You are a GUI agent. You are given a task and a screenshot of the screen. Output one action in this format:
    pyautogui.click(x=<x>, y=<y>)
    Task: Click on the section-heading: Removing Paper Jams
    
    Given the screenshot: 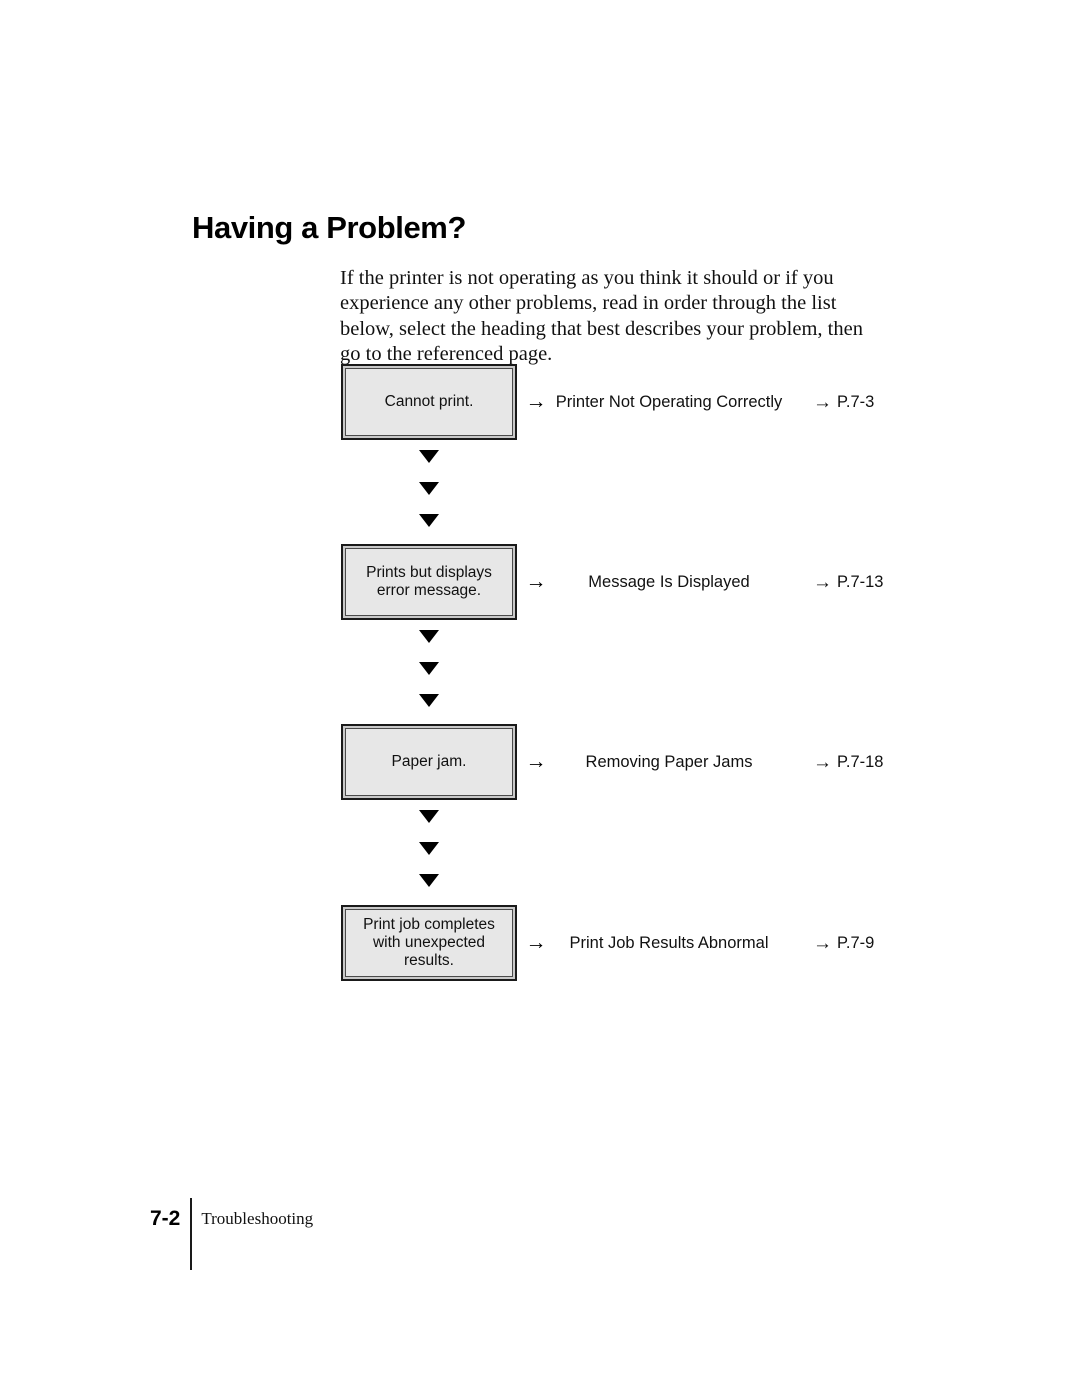 What is the action you would take?
    pyautogui.click(x=669, y=762)
    